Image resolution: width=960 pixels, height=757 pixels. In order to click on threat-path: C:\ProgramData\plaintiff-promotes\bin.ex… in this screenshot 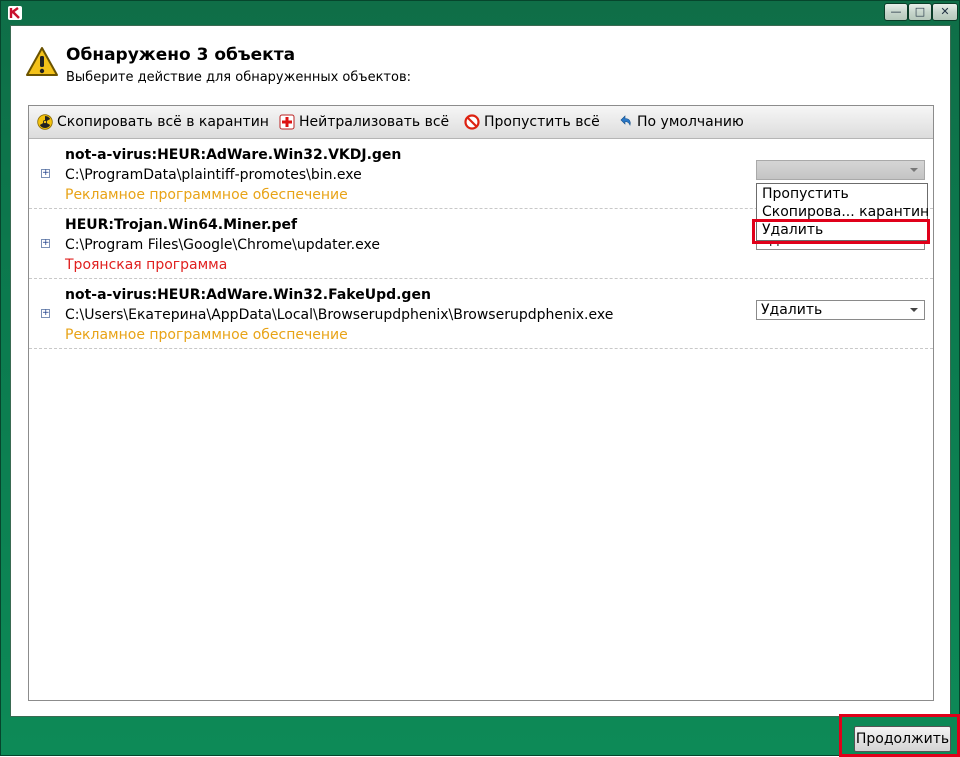, I will do `click(213, 175)`.